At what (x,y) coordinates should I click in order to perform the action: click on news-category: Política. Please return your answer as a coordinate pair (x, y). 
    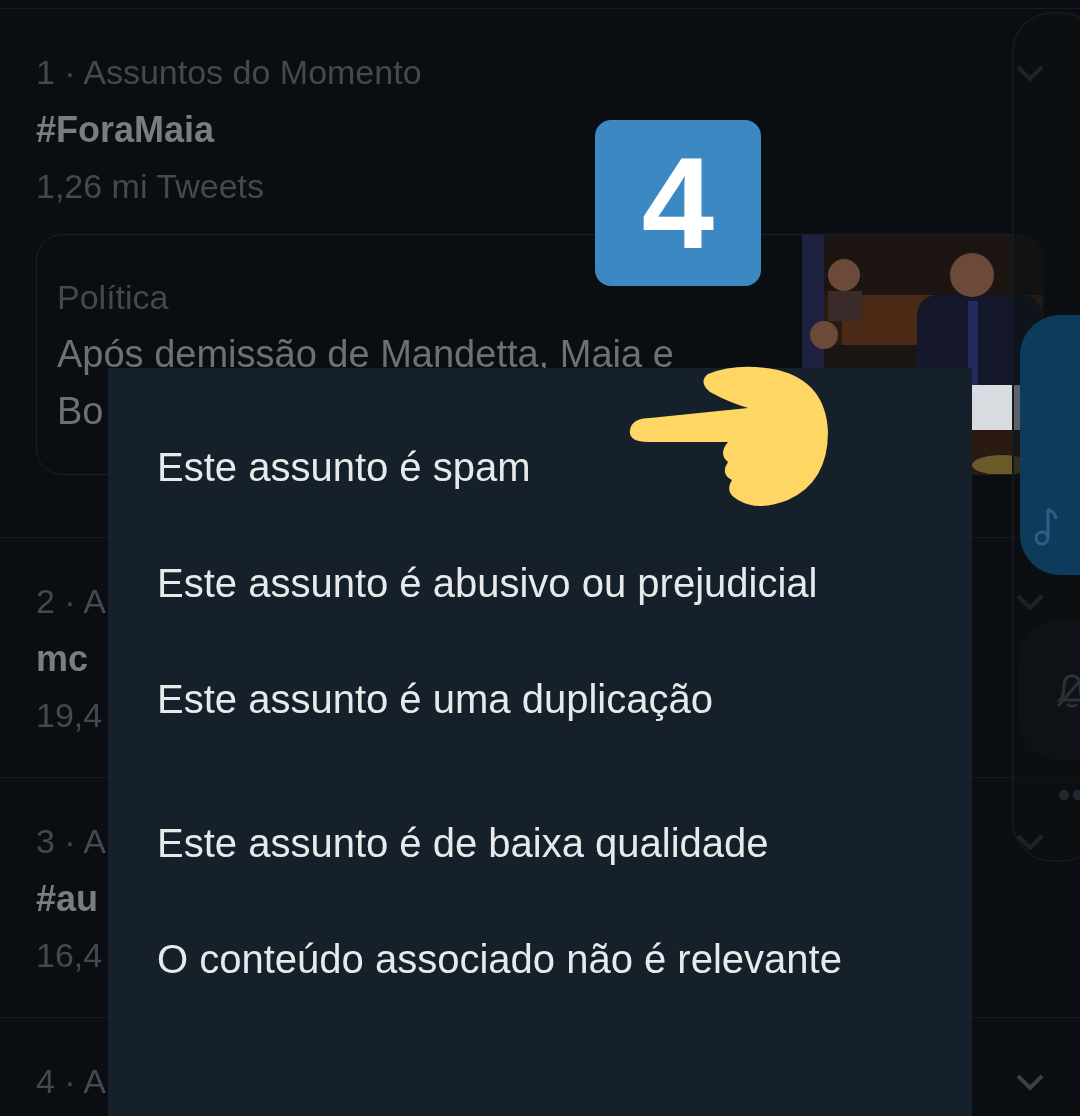
    Looking at the image, I should click on (113, 297).